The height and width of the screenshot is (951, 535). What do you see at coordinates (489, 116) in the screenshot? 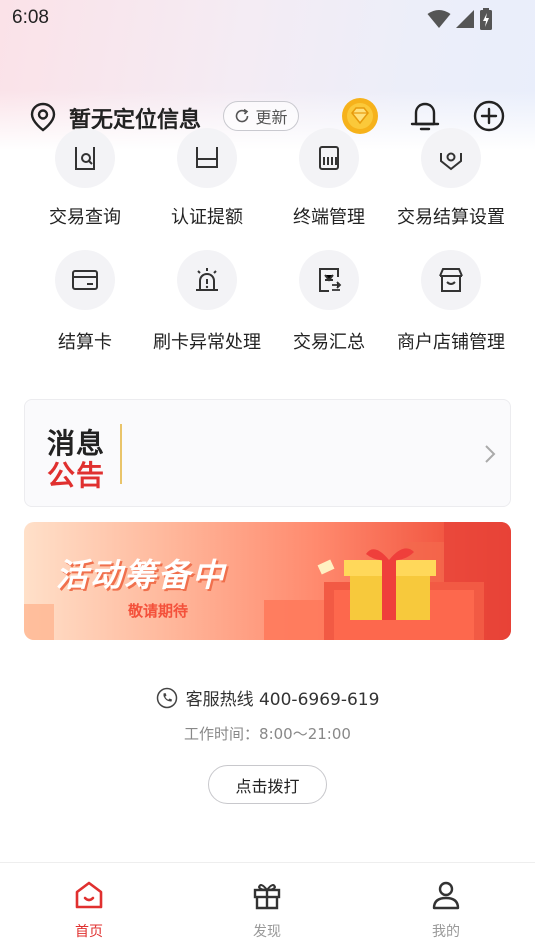
I see `add-circle-icon` at bounding box center [489, 116].